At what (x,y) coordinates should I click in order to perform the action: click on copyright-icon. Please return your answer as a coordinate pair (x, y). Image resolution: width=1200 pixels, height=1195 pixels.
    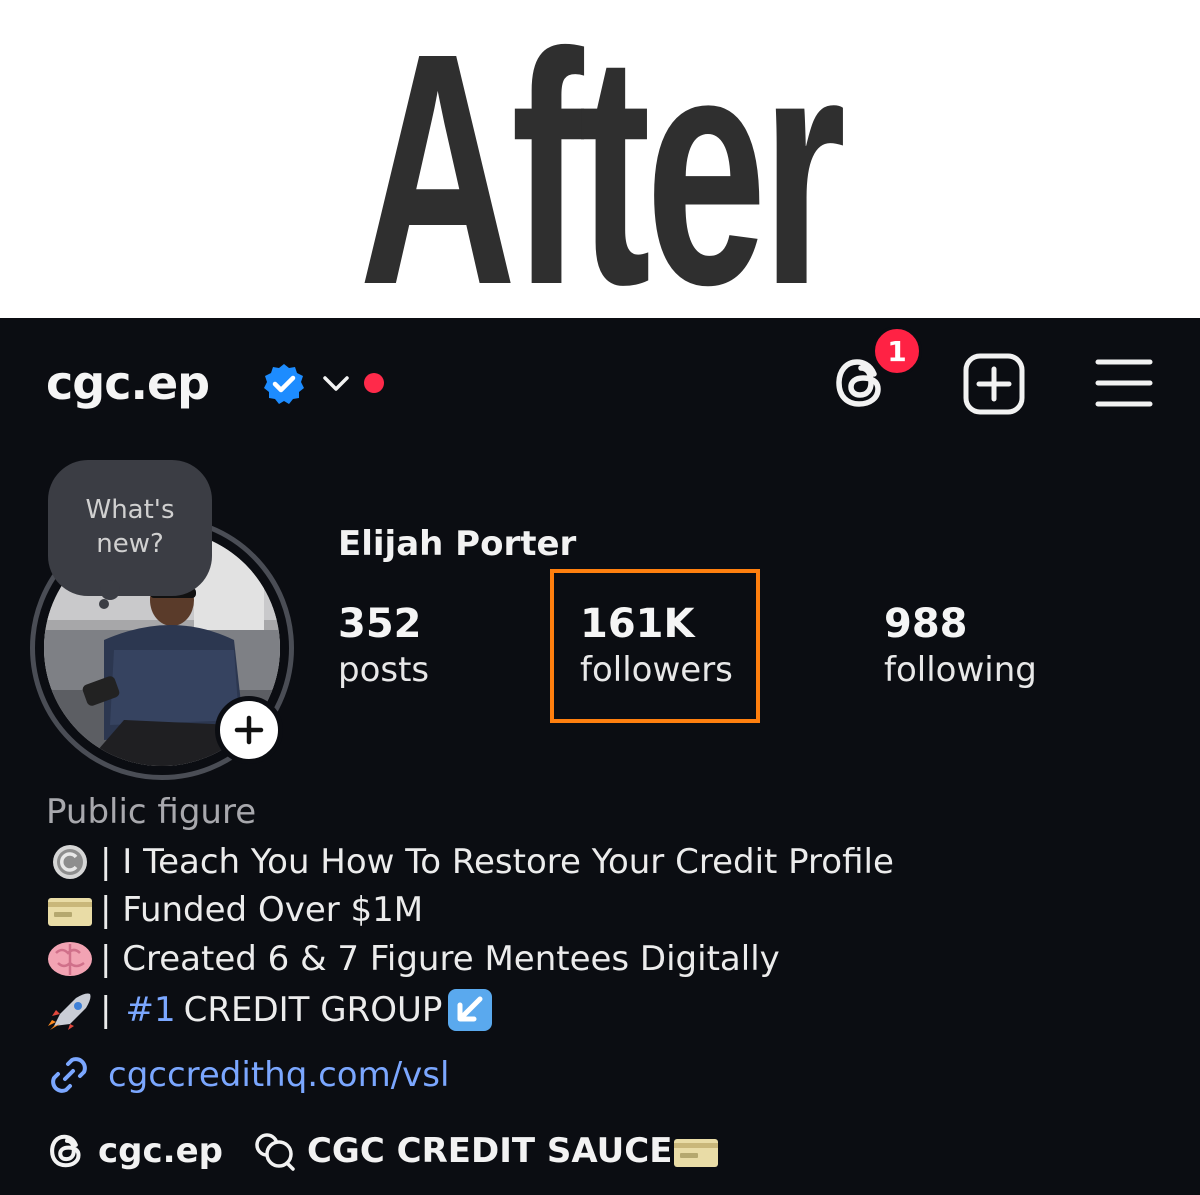
    Looking at the image, I should click on (70, 862).